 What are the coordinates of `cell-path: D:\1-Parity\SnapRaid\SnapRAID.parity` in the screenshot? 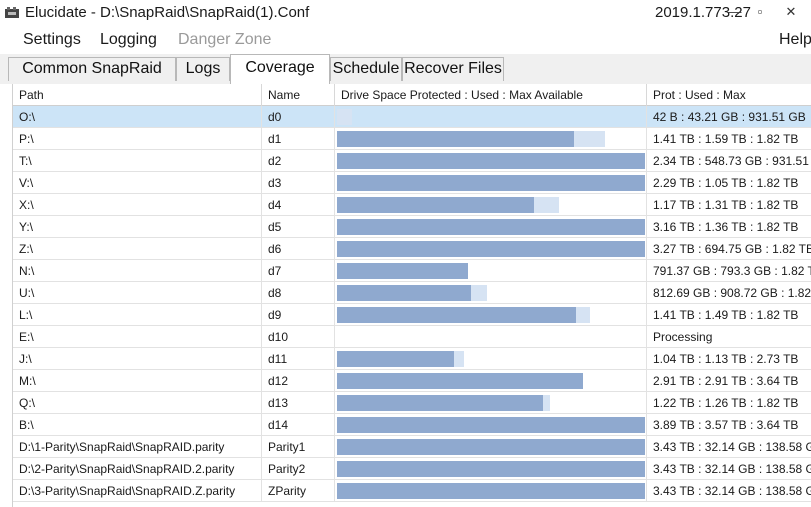 It's located at (137, 447).